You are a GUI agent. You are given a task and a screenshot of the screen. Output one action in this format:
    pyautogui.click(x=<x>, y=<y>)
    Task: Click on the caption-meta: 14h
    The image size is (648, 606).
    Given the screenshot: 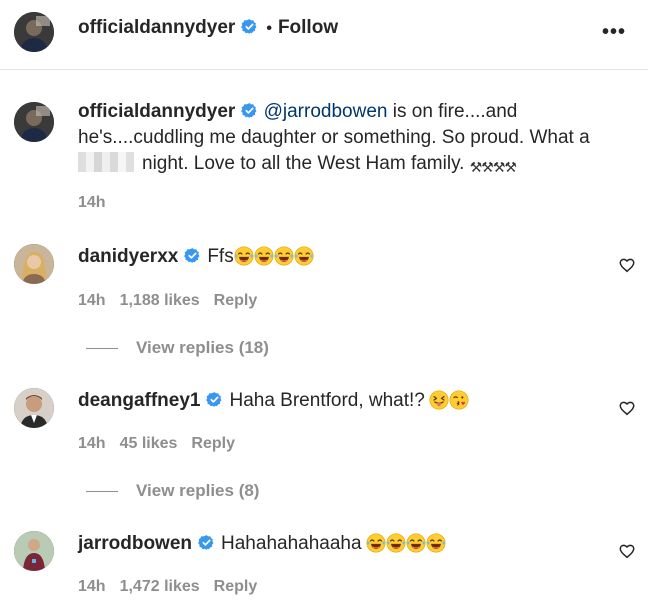 What is the action you would take?
    pyautogui.click(x=99, y=203)
    